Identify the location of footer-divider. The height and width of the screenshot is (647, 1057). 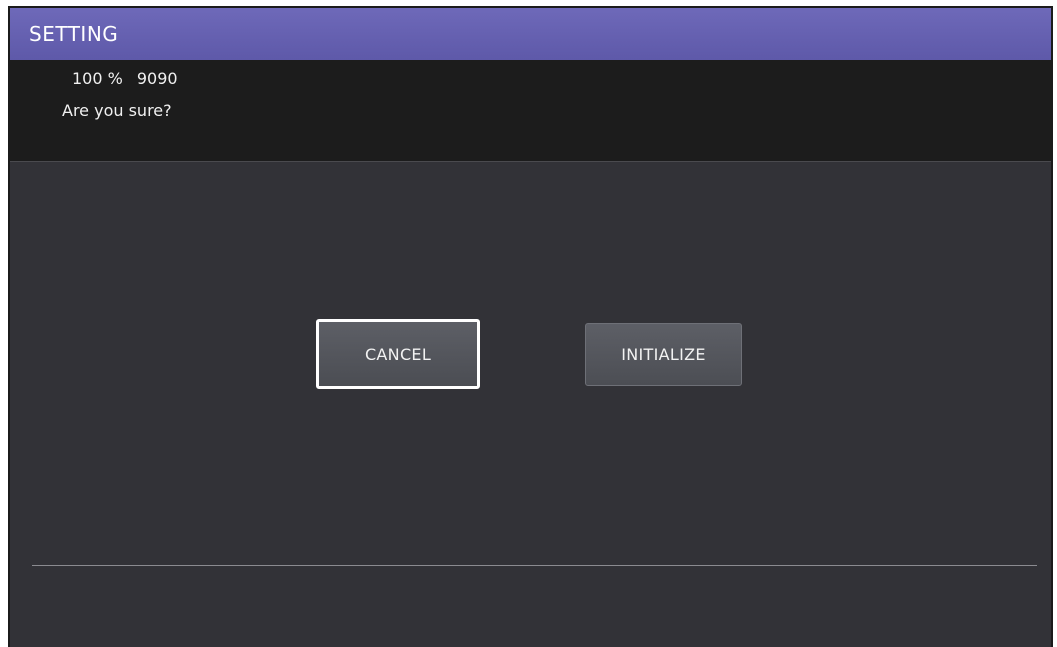
(534, 565).